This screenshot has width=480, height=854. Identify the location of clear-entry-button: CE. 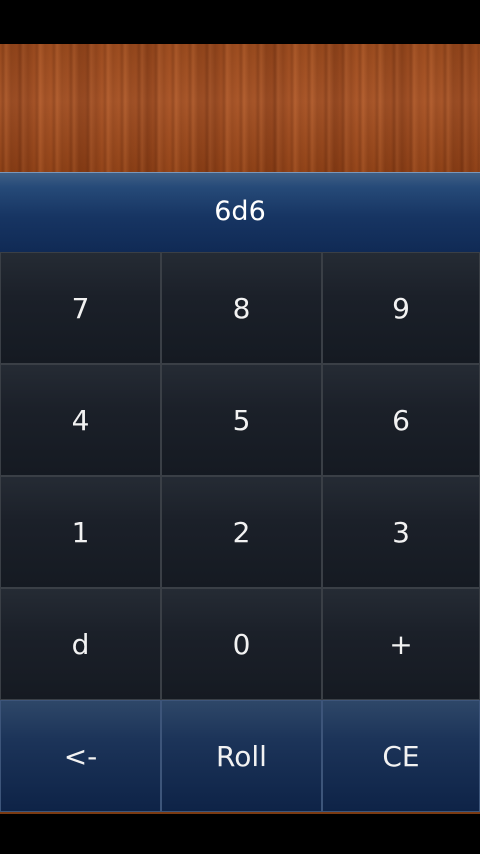
(401, 756).